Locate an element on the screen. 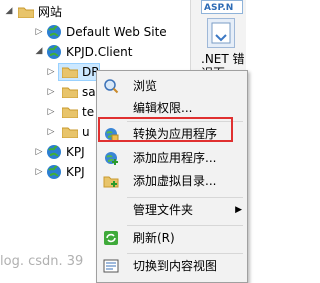 Image resolution: width=320 pixels, height=283 pixels. menu-item-label: 管理文件夹 is located at coordinates (163, 210).